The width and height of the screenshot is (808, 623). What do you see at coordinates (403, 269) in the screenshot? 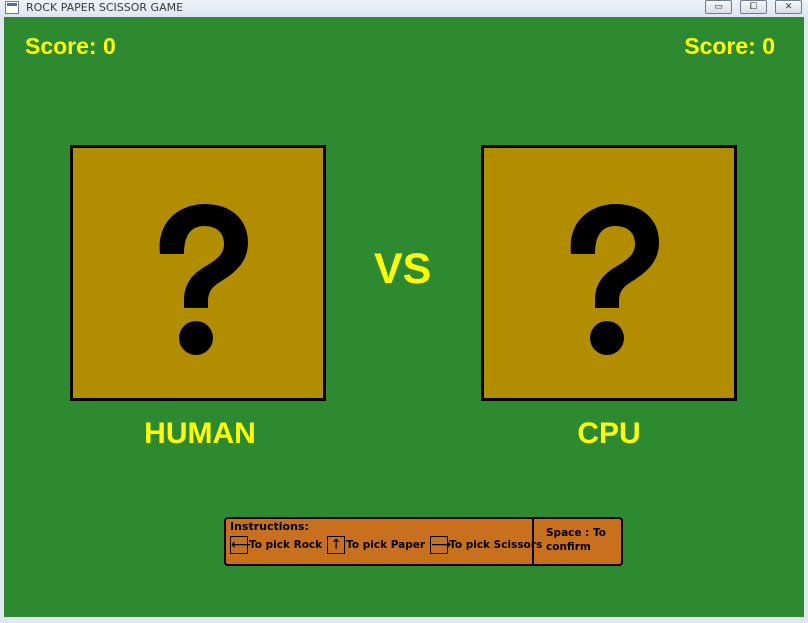
I see `vs-label: VS` at bounding box center [403, 269].